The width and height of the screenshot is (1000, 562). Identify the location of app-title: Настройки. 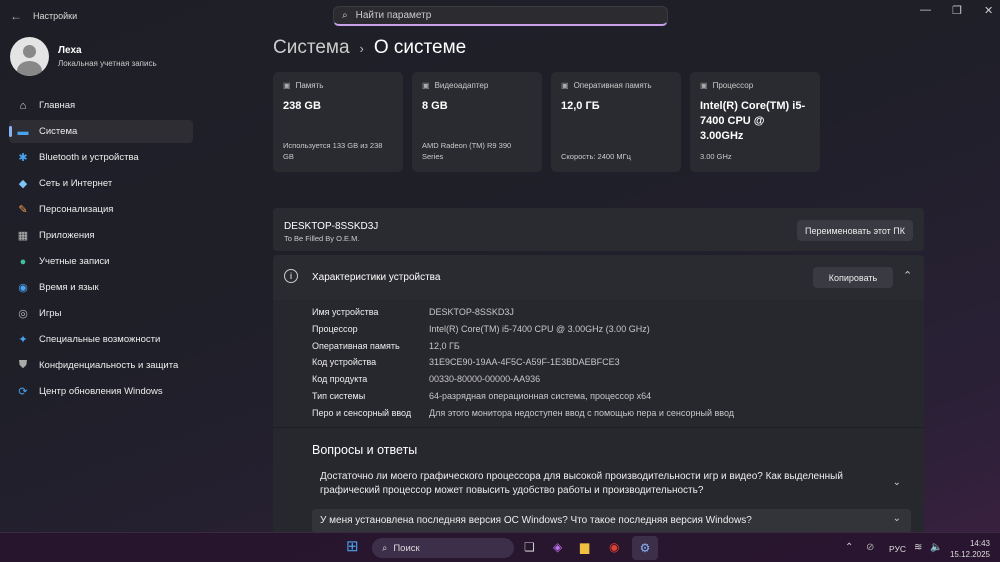
(55, 16).